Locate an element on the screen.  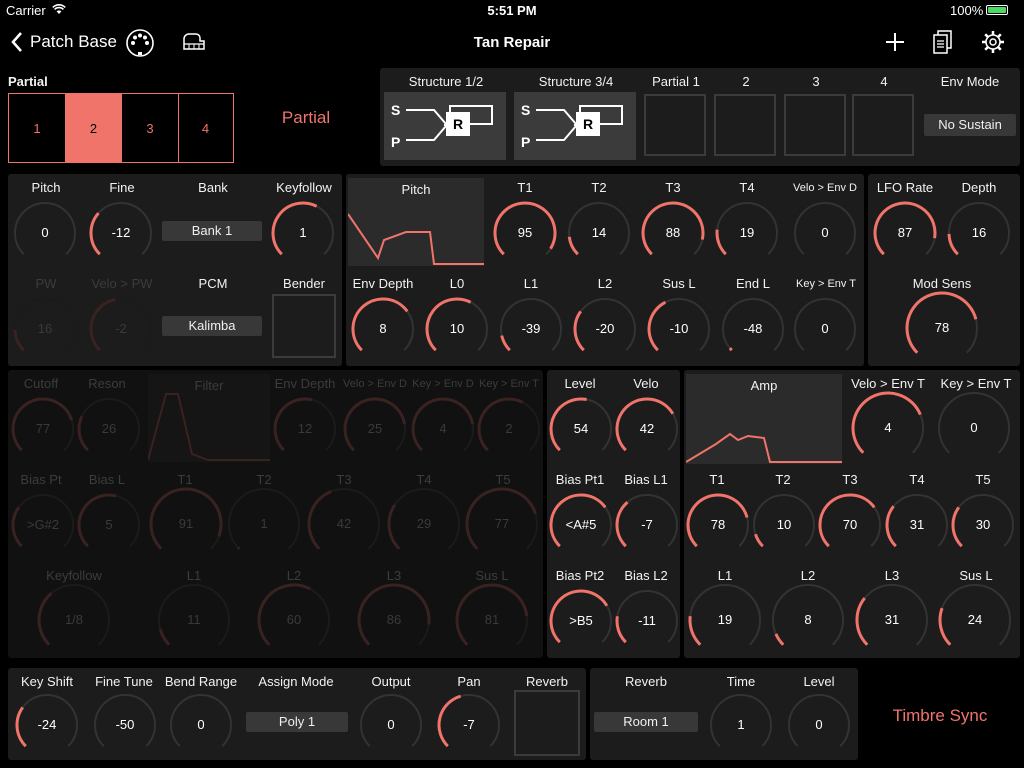
bank-select: Bank 1 is located at coordinates (212, 231).